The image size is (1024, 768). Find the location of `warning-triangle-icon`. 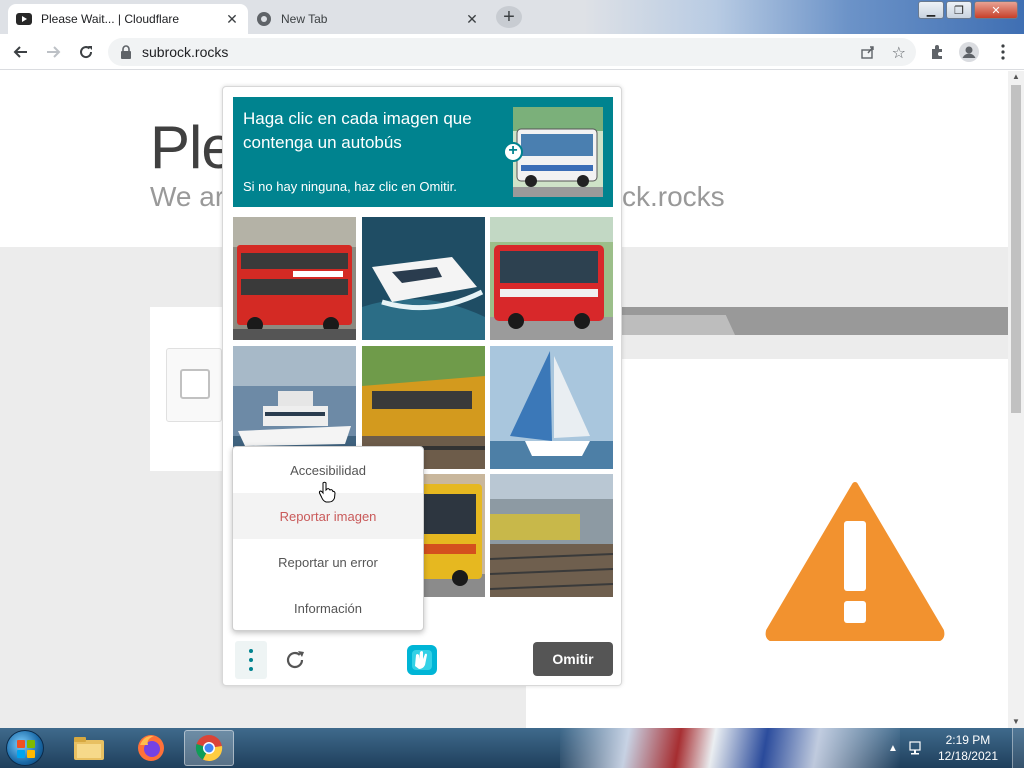

warning-triangle-icon is located at coordinates (855, 561).